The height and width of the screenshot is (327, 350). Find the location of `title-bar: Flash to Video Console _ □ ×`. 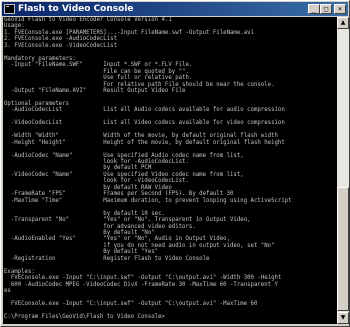

title-bar: Flash to Video Console _ □ × is located at coordinates (175, 9).